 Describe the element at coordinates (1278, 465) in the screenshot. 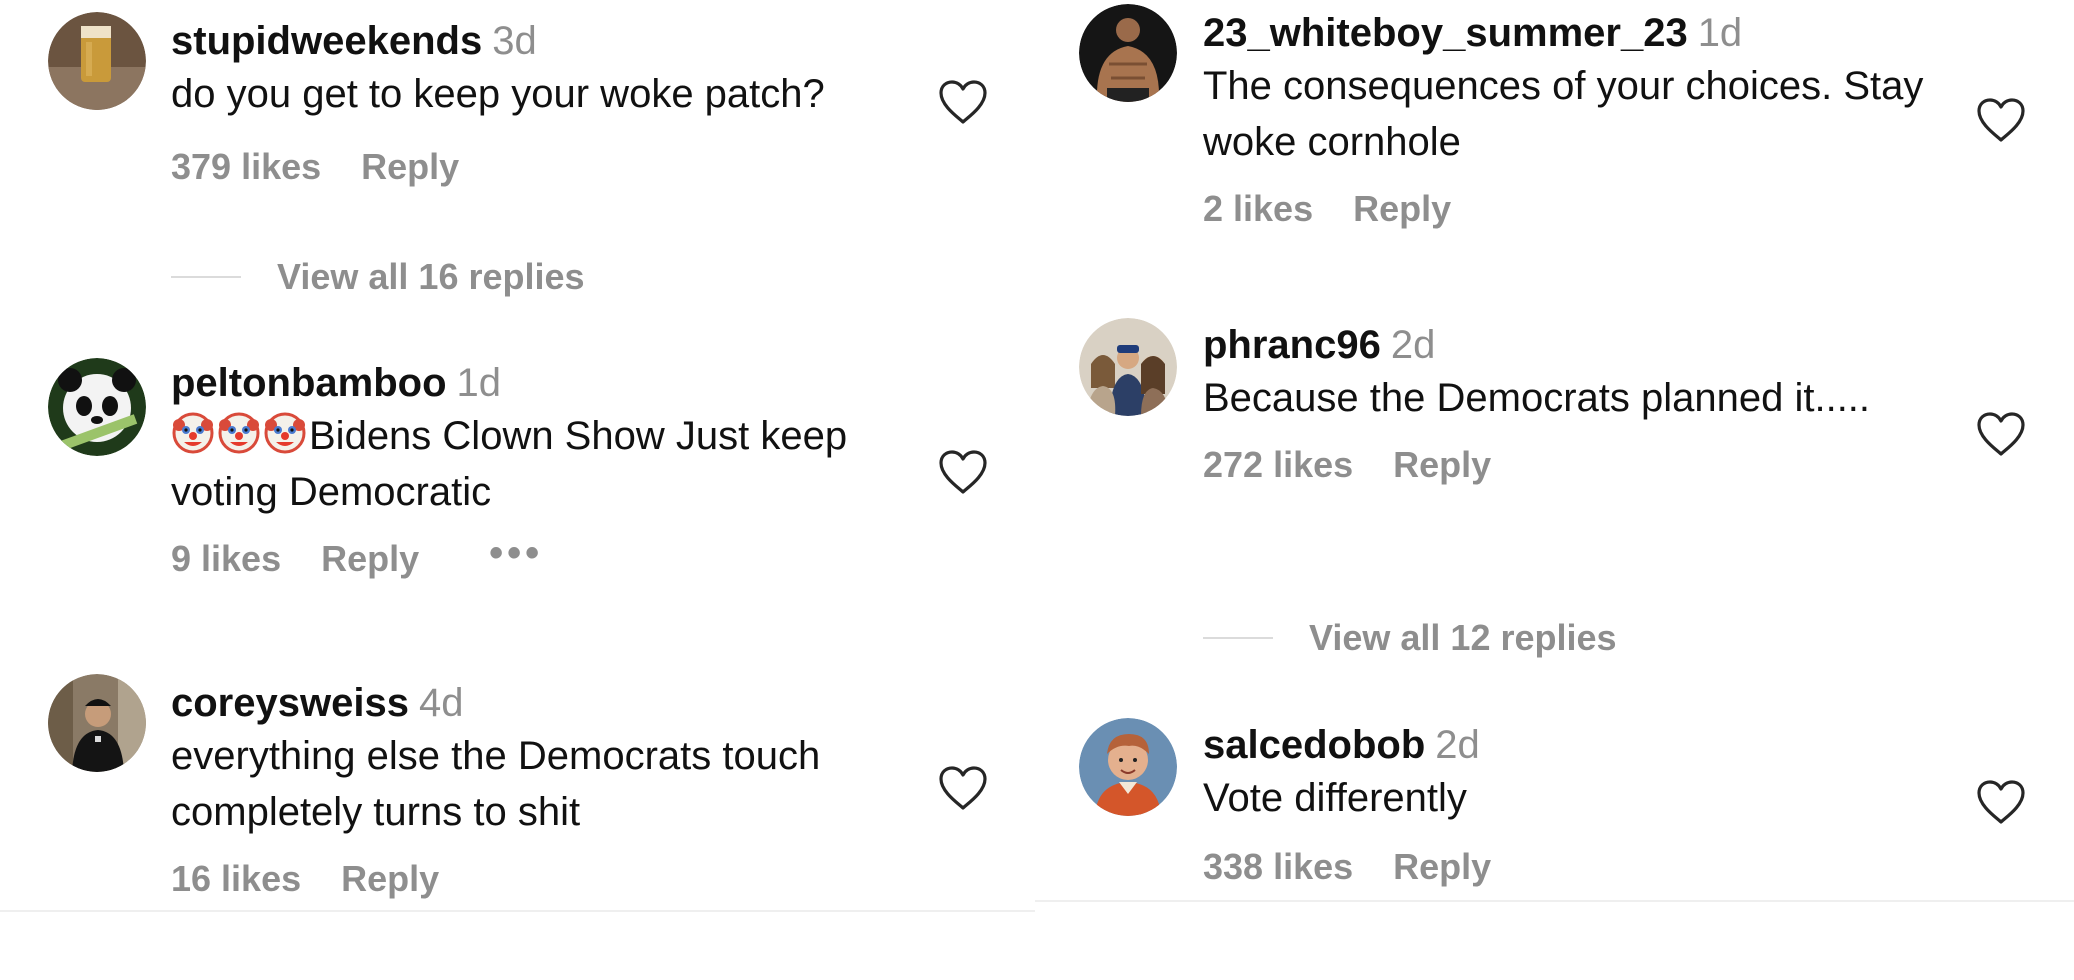

I see `like-count: 272 likes` at that location.